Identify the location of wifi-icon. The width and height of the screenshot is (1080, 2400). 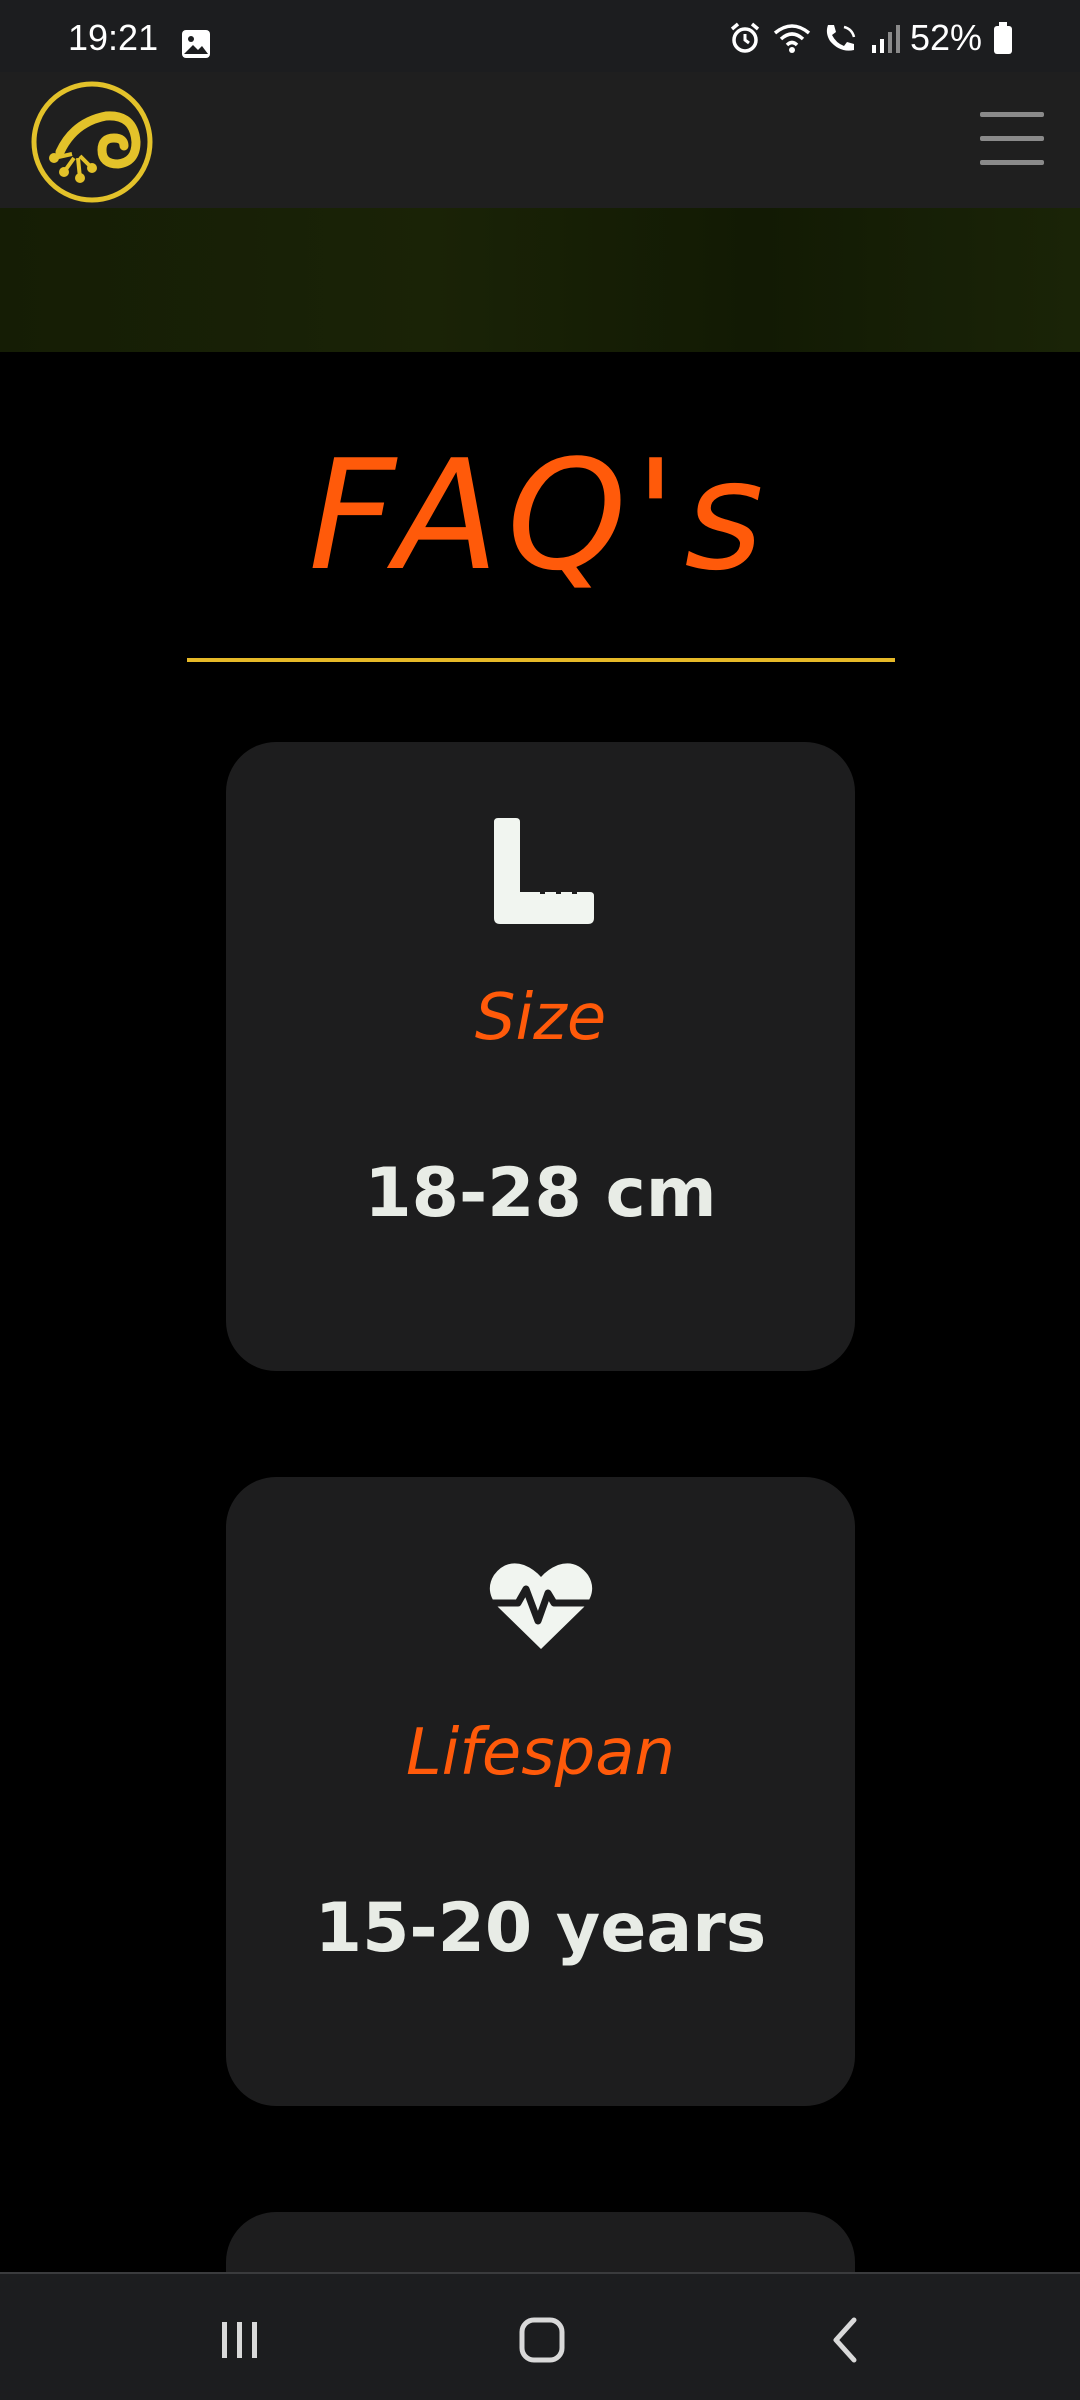
(792, 38).